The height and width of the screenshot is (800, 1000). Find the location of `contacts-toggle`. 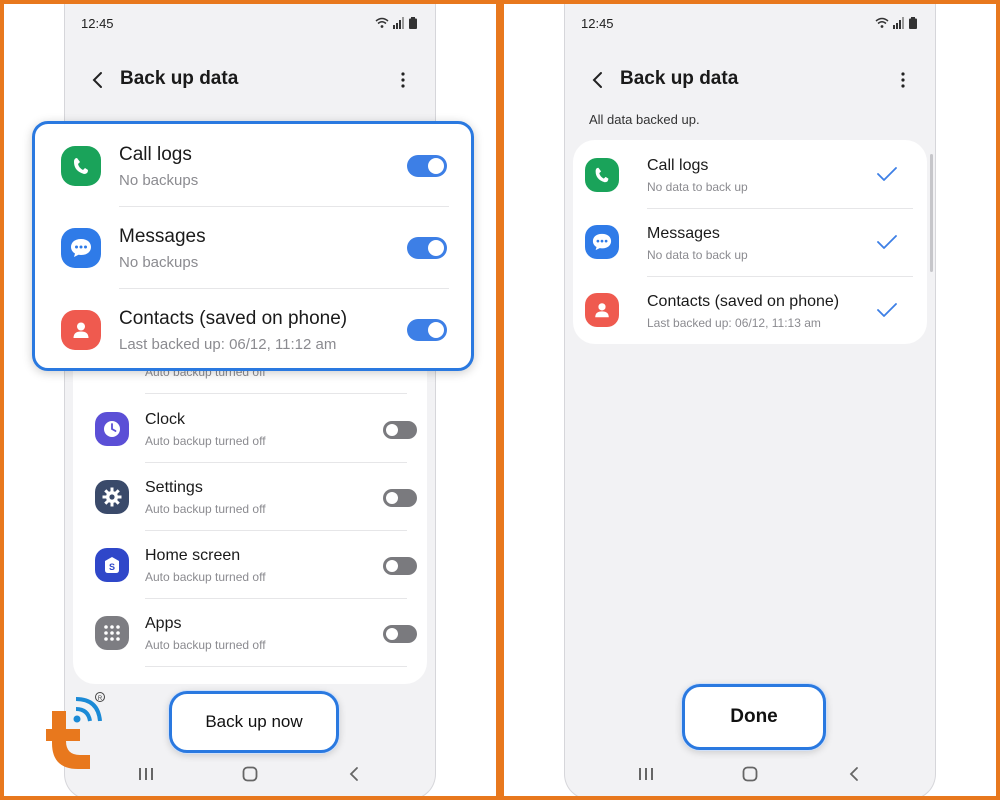

contacts-toggle is located at coordinates (427, 330).